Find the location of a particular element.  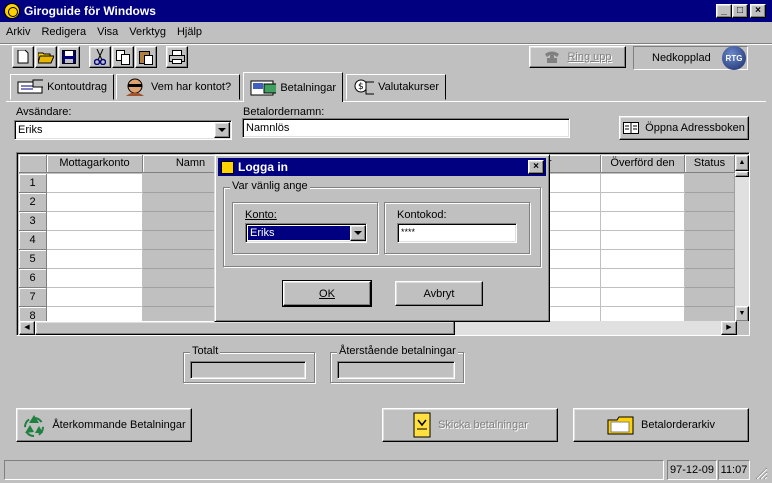

cut-button is located at coordinates (100, 57).